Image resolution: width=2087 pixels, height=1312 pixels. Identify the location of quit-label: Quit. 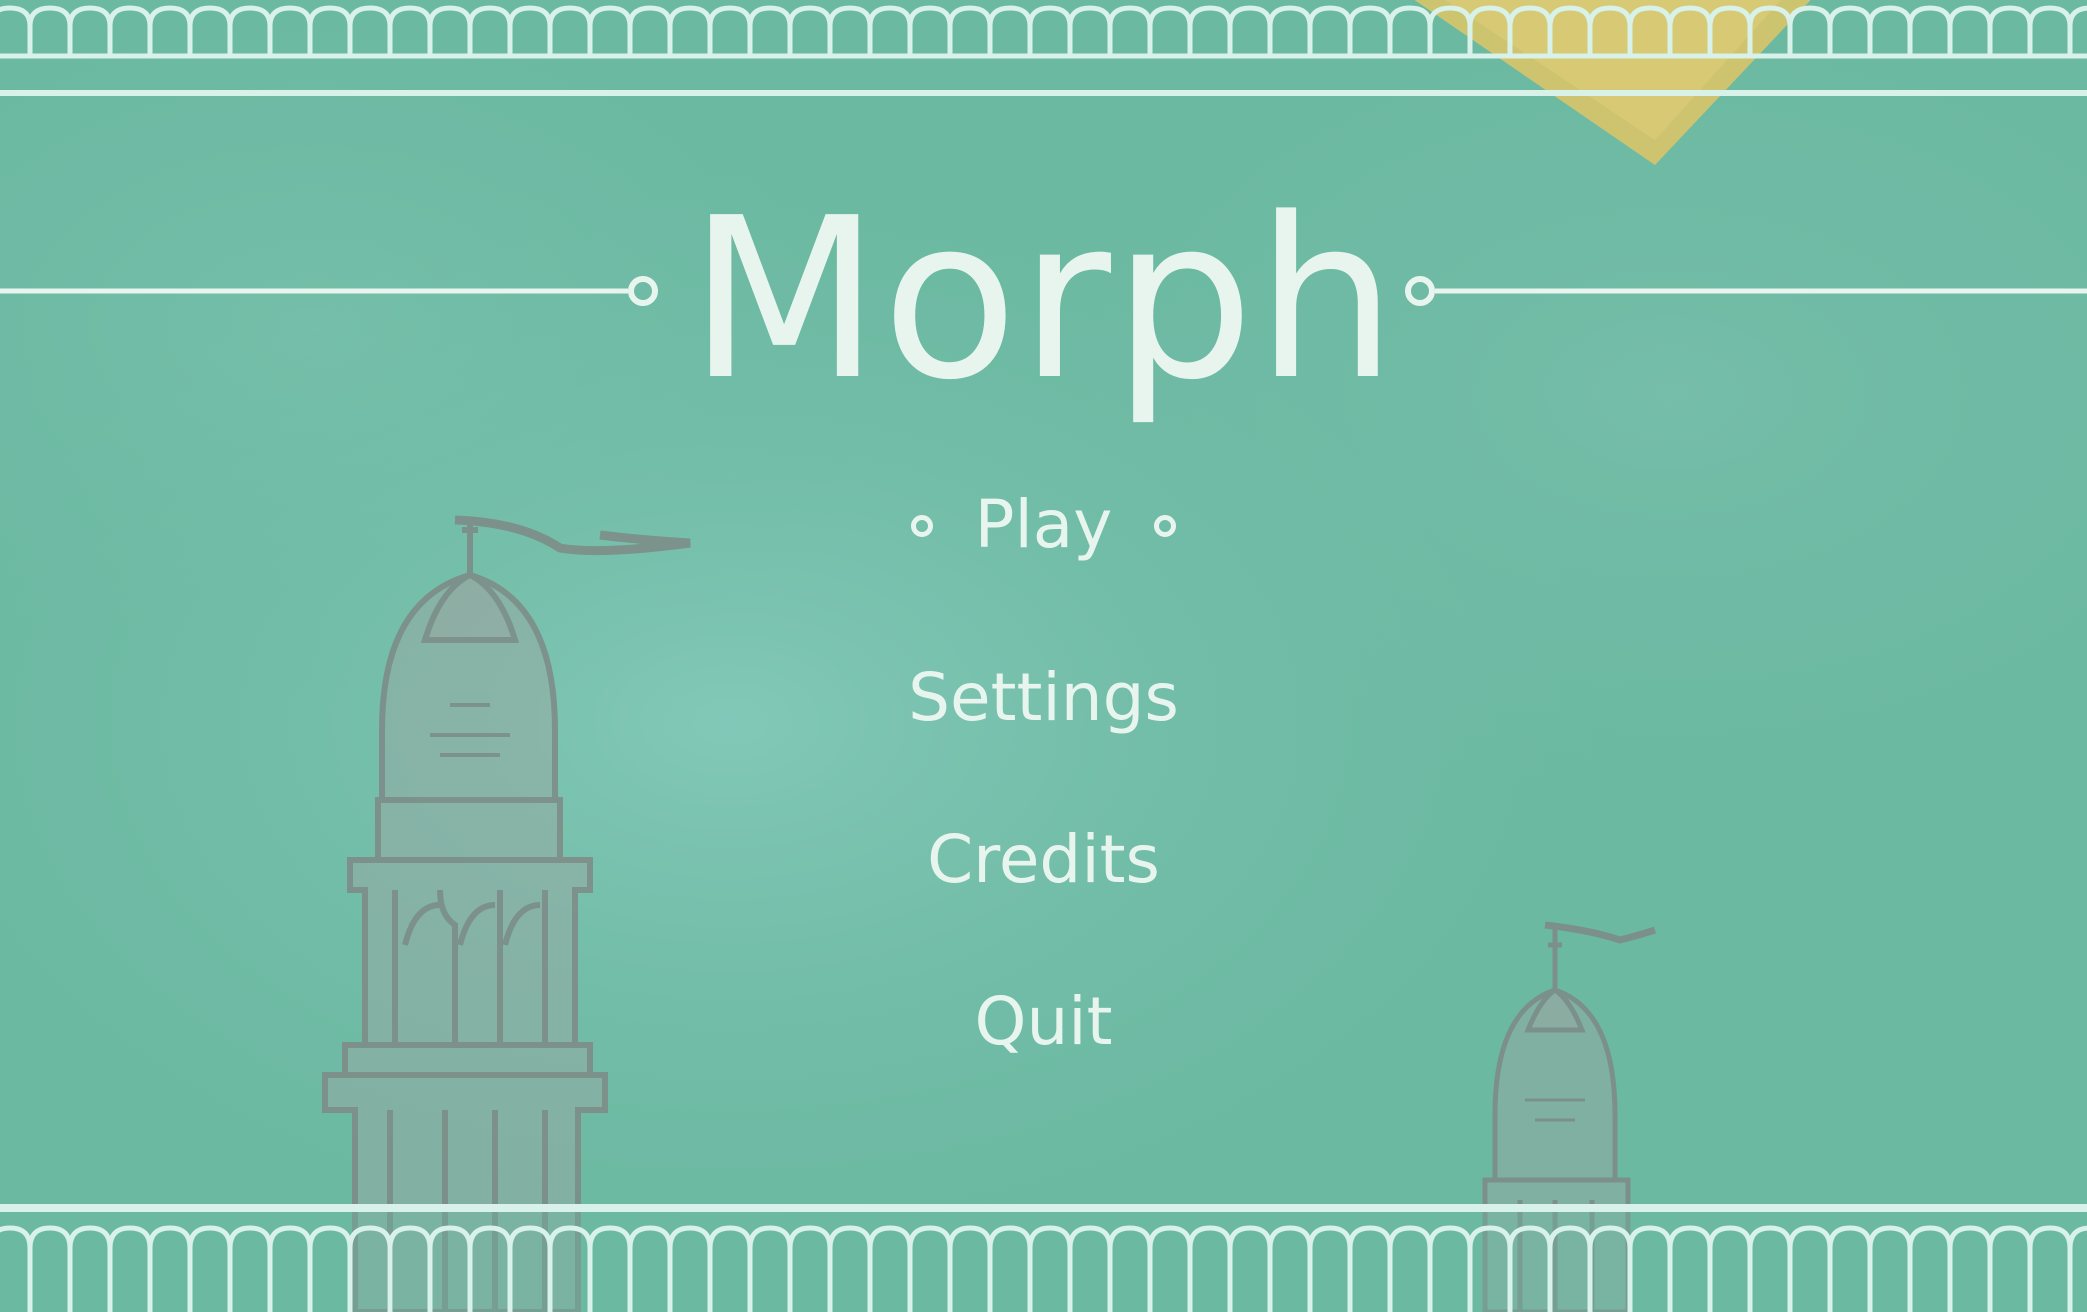
(1043, 1021).